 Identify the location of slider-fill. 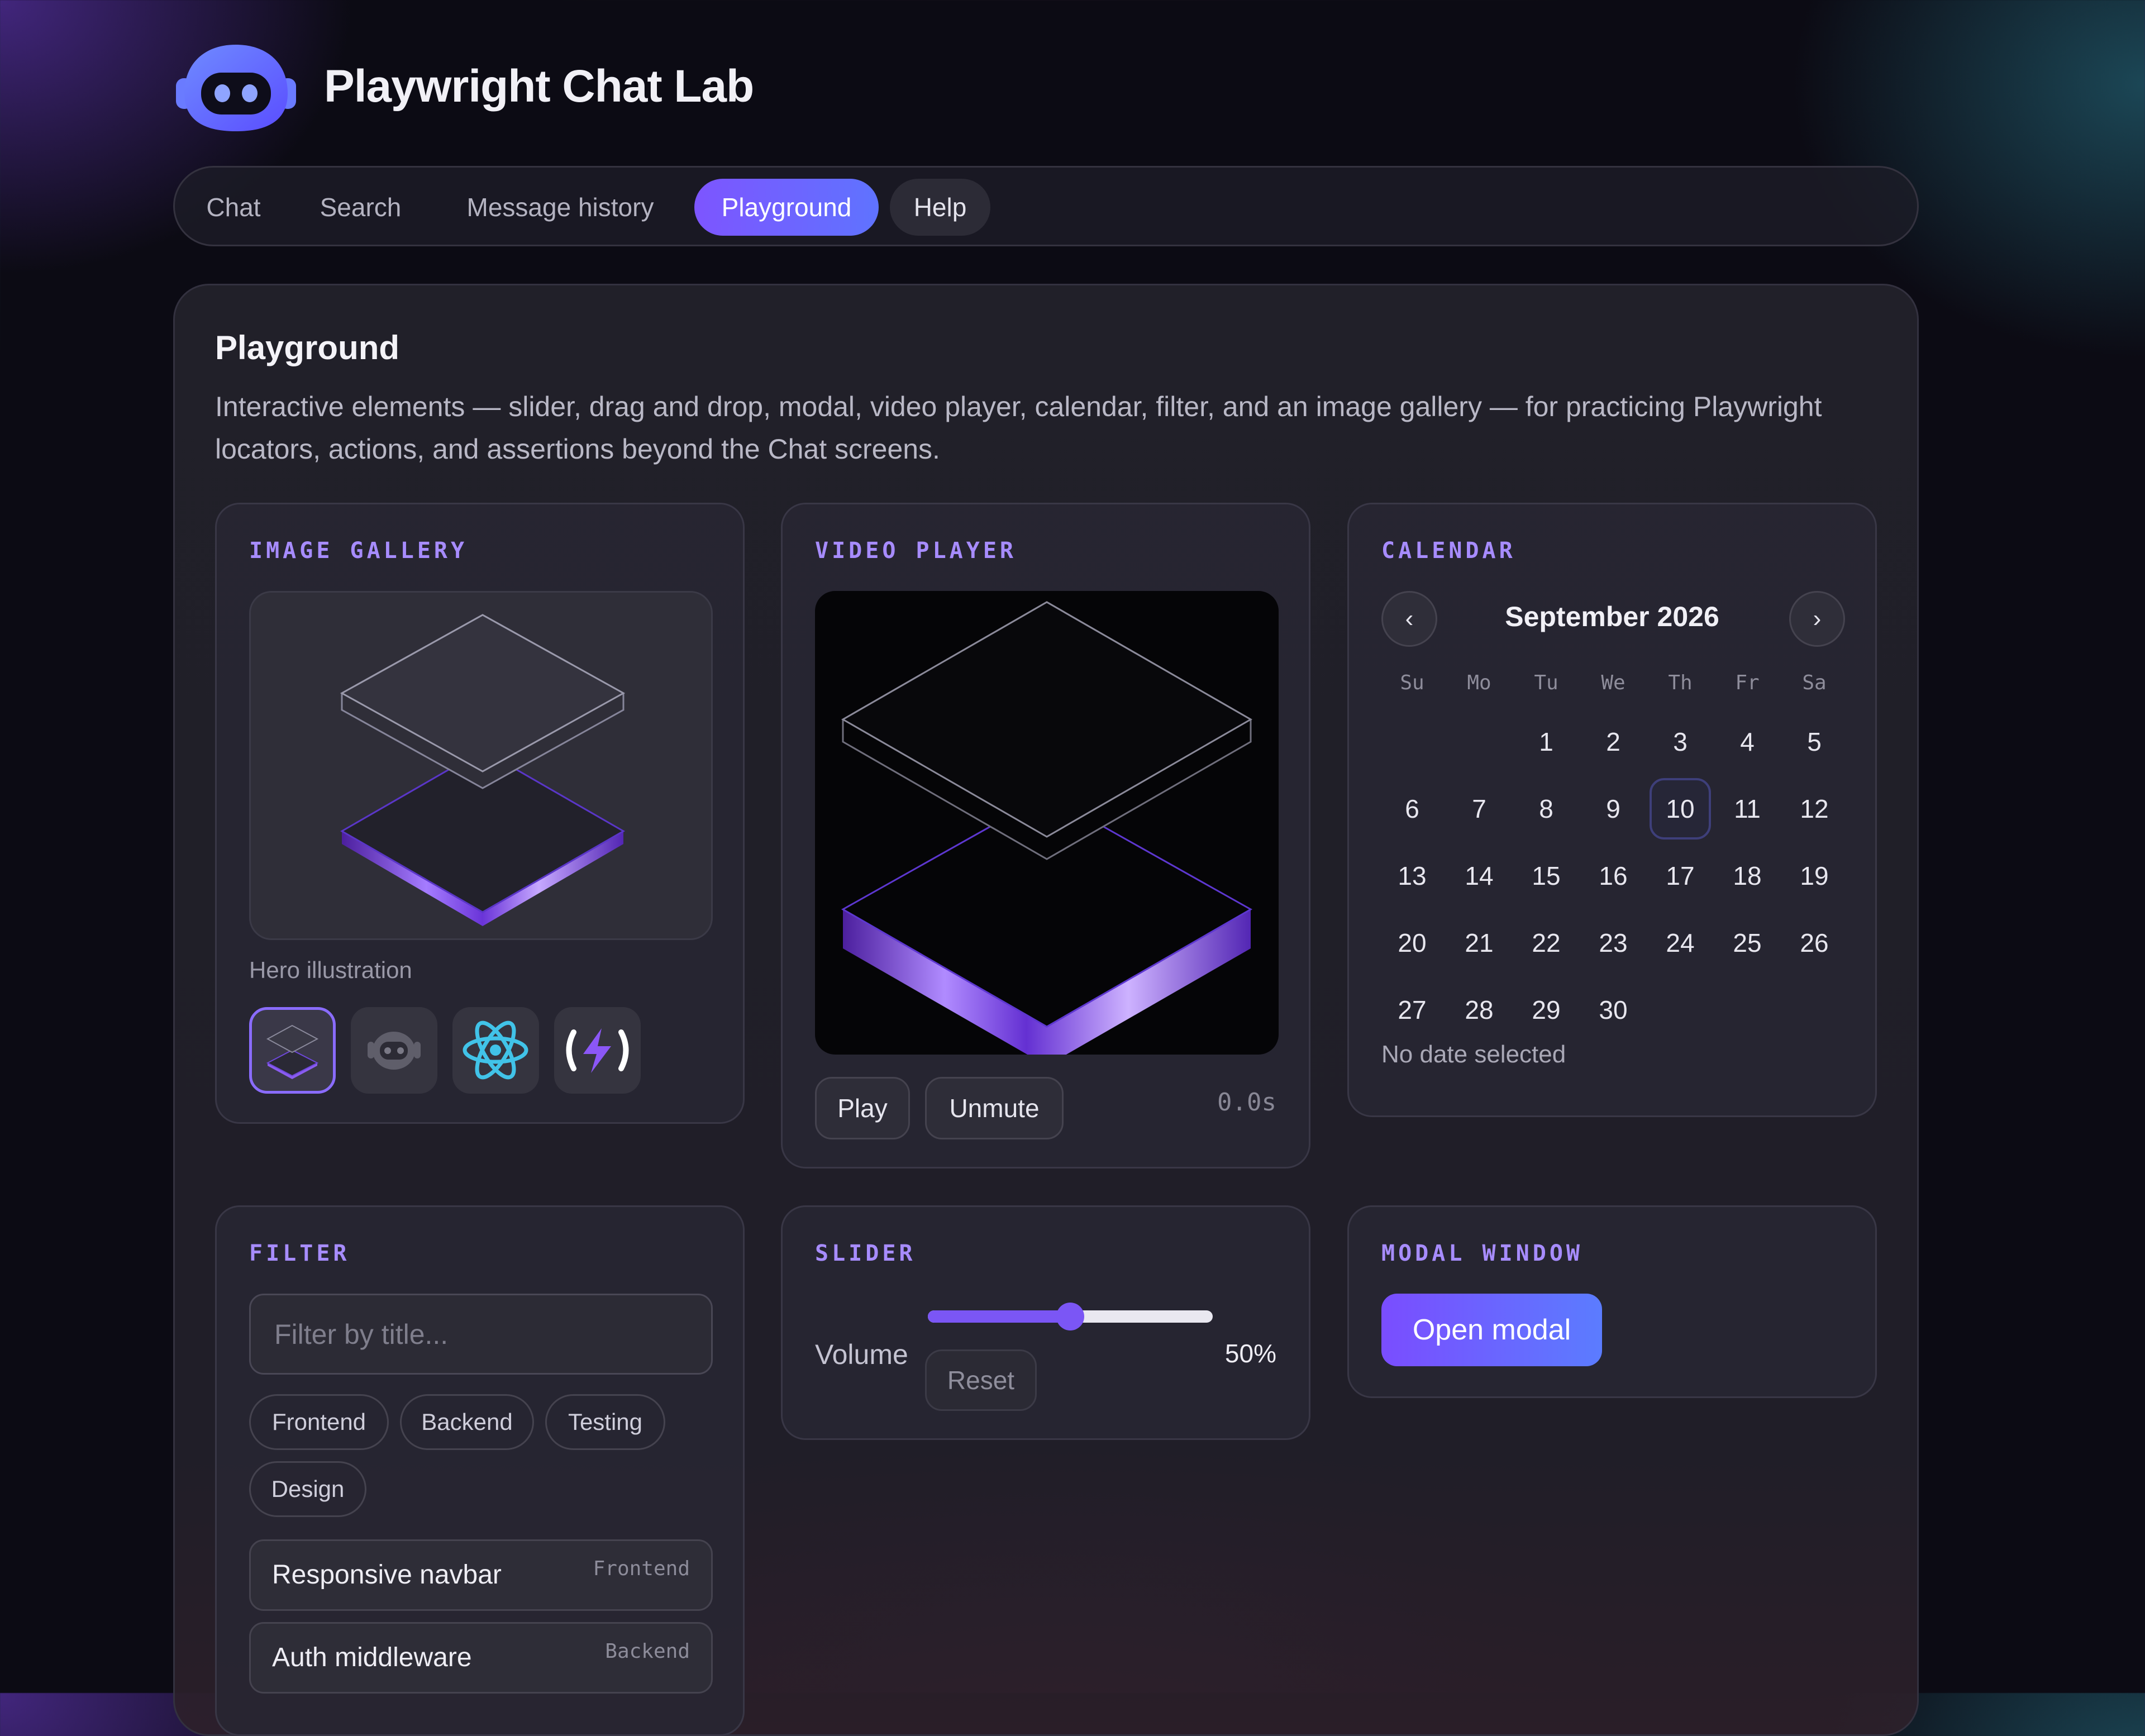
(999, 1316).